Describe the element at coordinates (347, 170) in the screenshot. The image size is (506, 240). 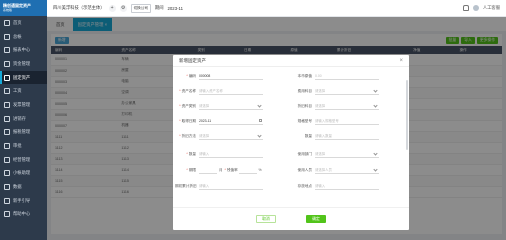
I see `user-select: 请选择人员` at that location.